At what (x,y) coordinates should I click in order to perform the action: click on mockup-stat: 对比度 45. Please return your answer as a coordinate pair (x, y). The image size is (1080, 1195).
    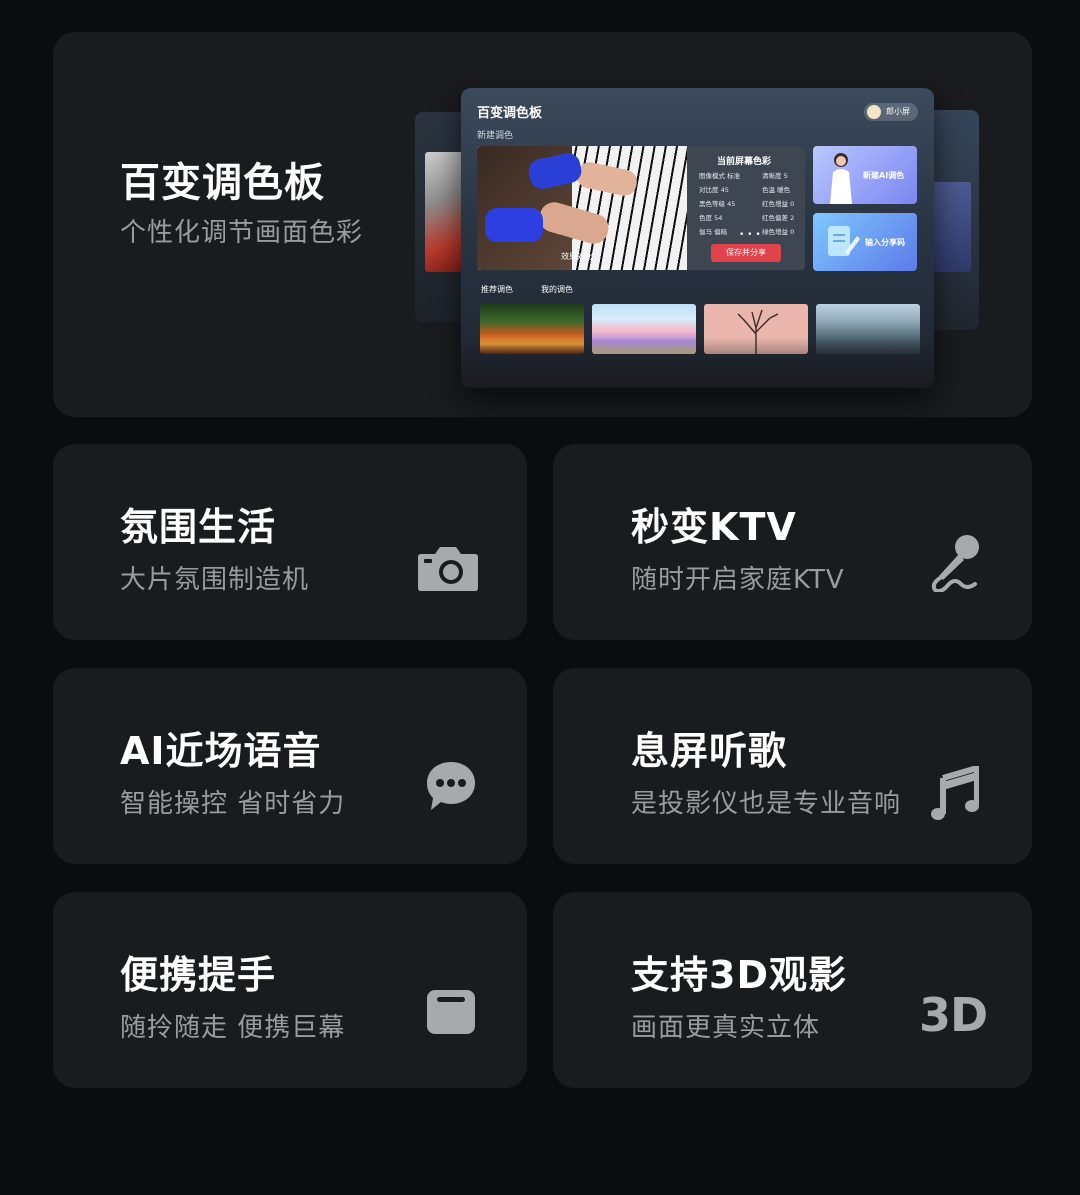
    Looking at the image, I should click on (714, 190).